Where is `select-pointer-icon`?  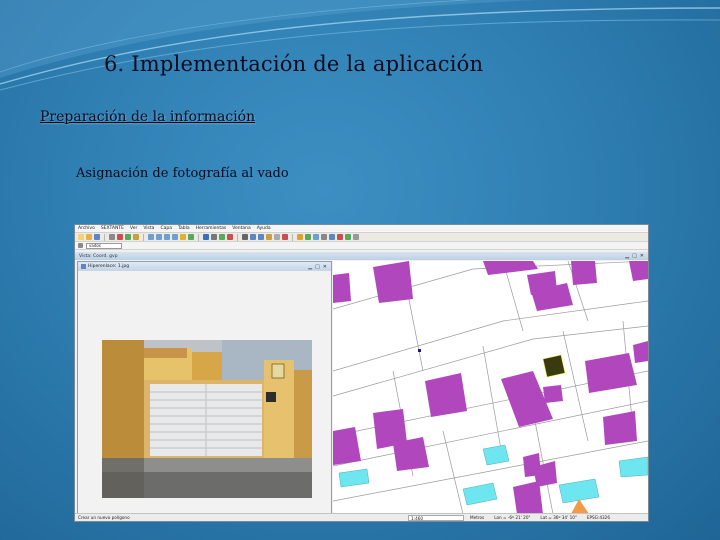 select-pointer-icon is located at coordinates (245, 237).